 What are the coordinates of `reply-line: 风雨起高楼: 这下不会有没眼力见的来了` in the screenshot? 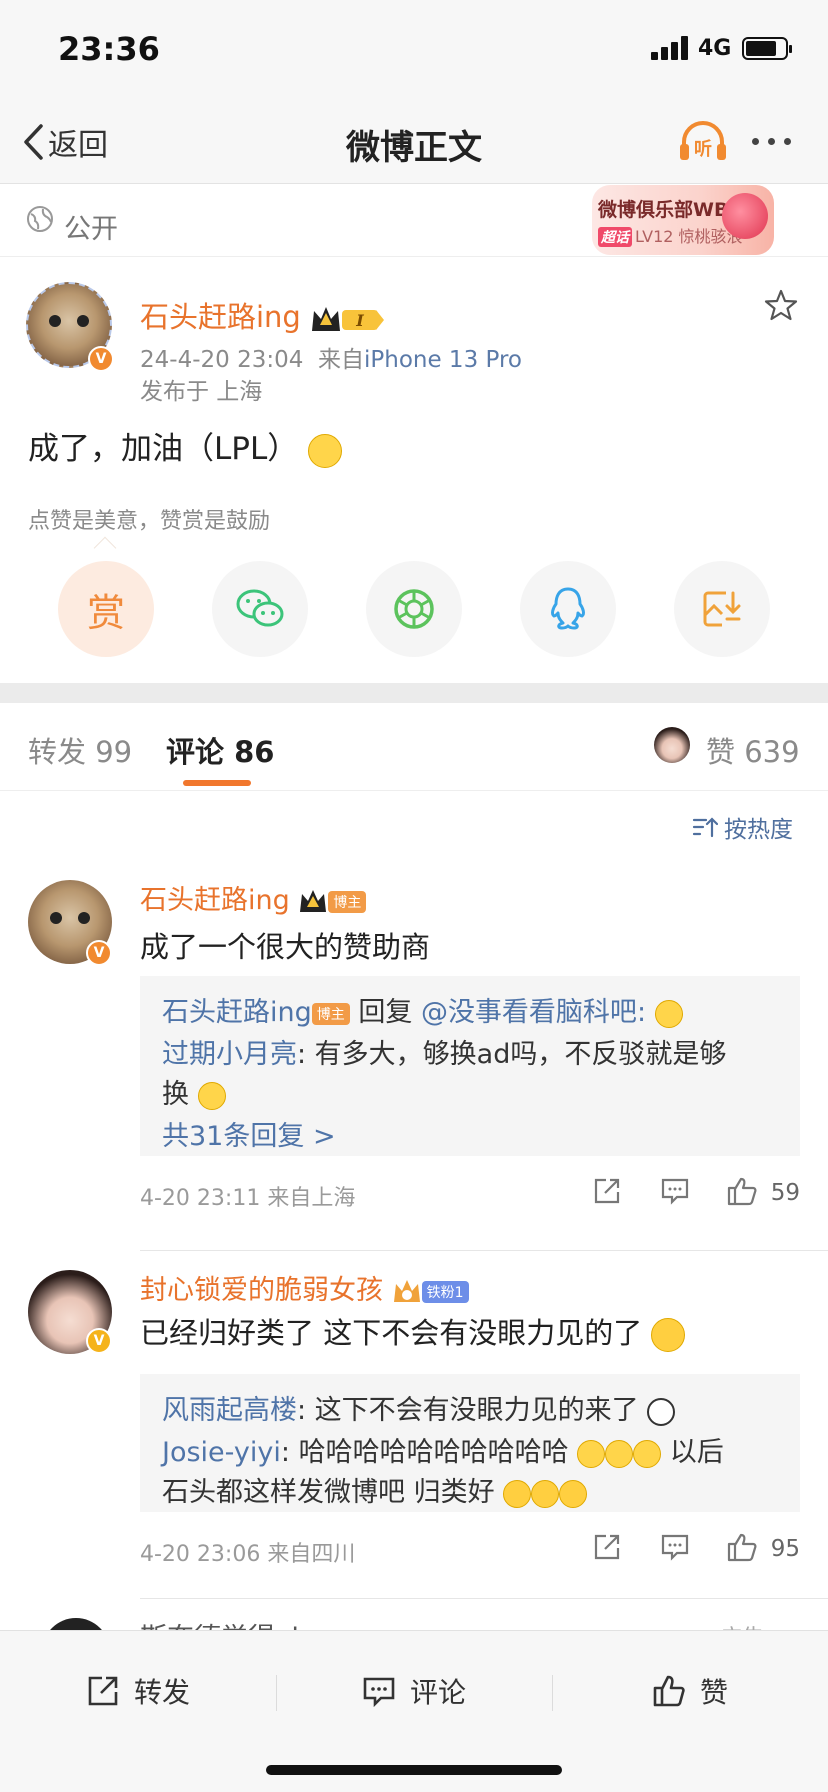 It's located at (419, 1407).